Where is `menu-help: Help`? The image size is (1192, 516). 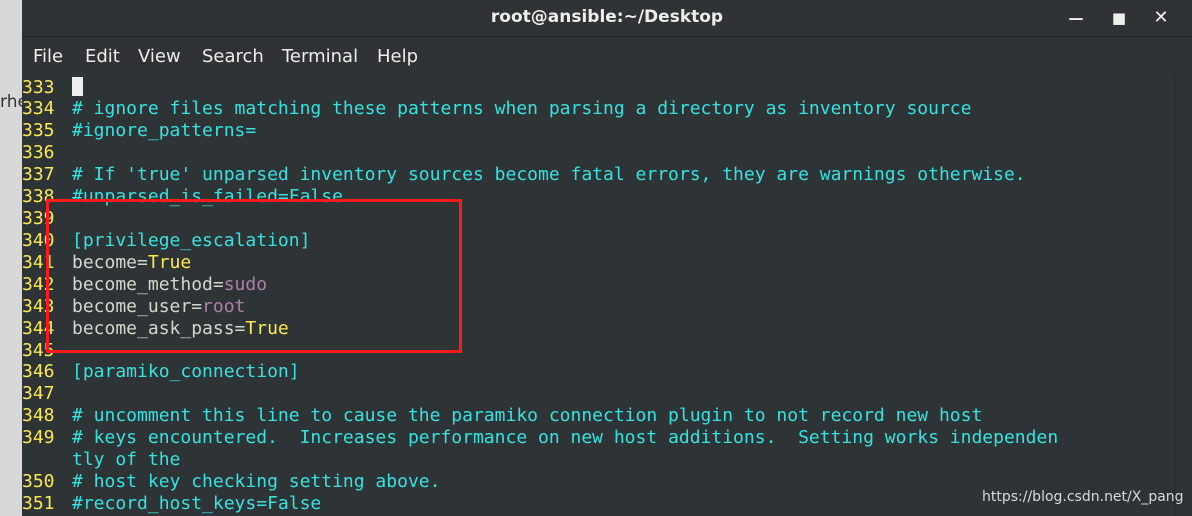 menu-help: Help is located at coordinates (397, 56).